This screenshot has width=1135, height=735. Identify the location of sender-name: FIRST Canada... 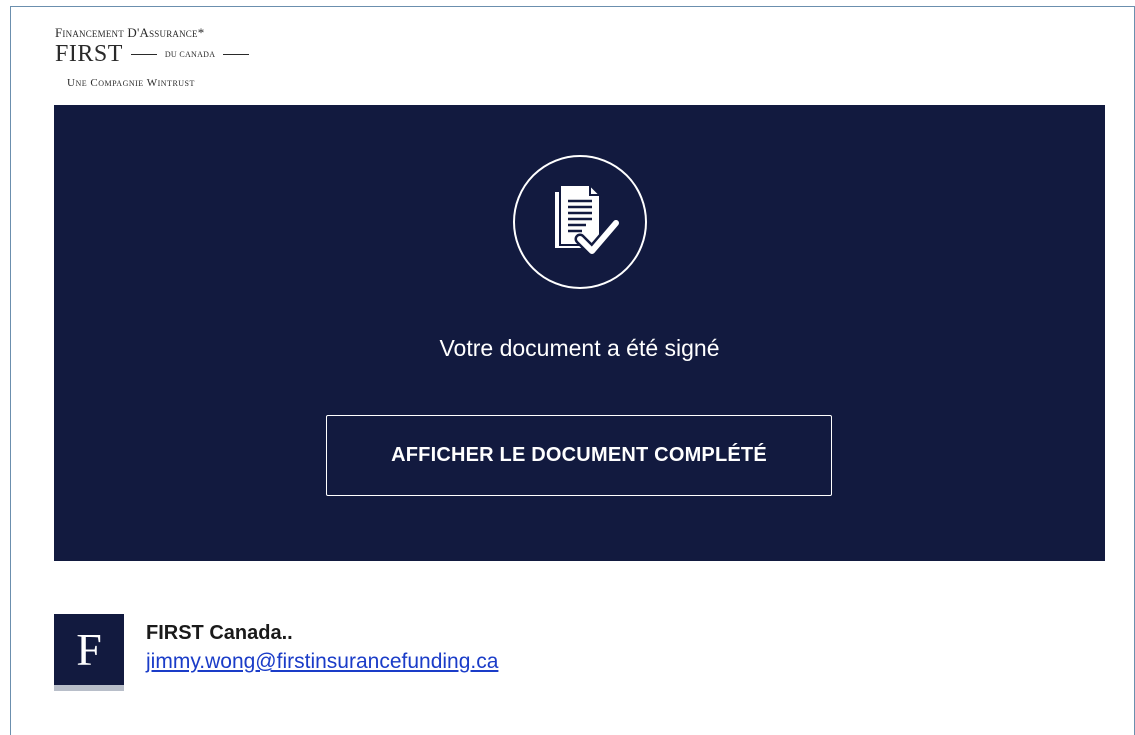
(219, 633).